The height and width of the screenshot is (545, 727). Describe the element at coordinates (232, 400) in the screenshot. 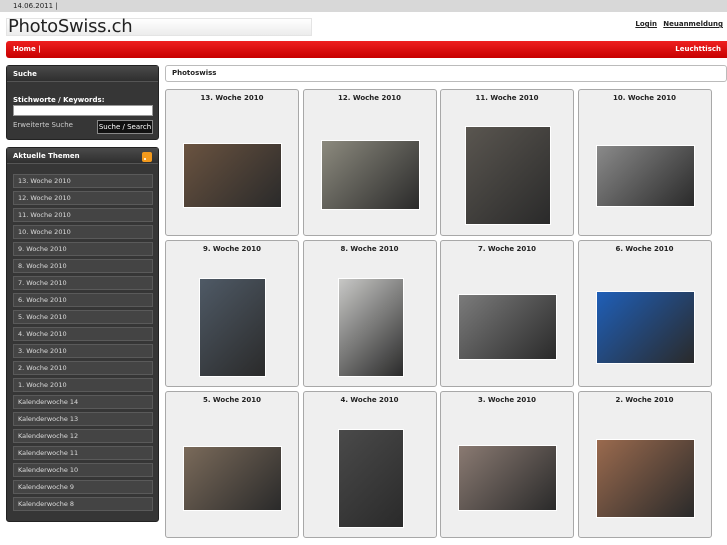

I see `photo-cell-title: 5. Woche 2010` at that location.